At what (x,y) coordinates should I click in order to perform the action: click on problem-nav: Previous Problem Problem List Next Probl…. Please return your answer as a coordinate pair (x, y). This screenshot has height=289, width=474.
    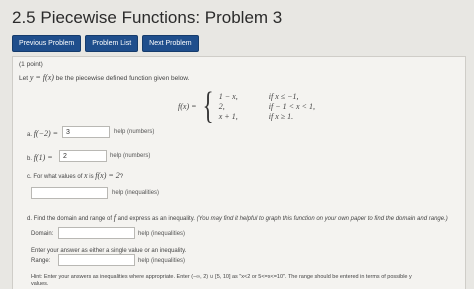
    Looking at the image, I should click on (105, 43).